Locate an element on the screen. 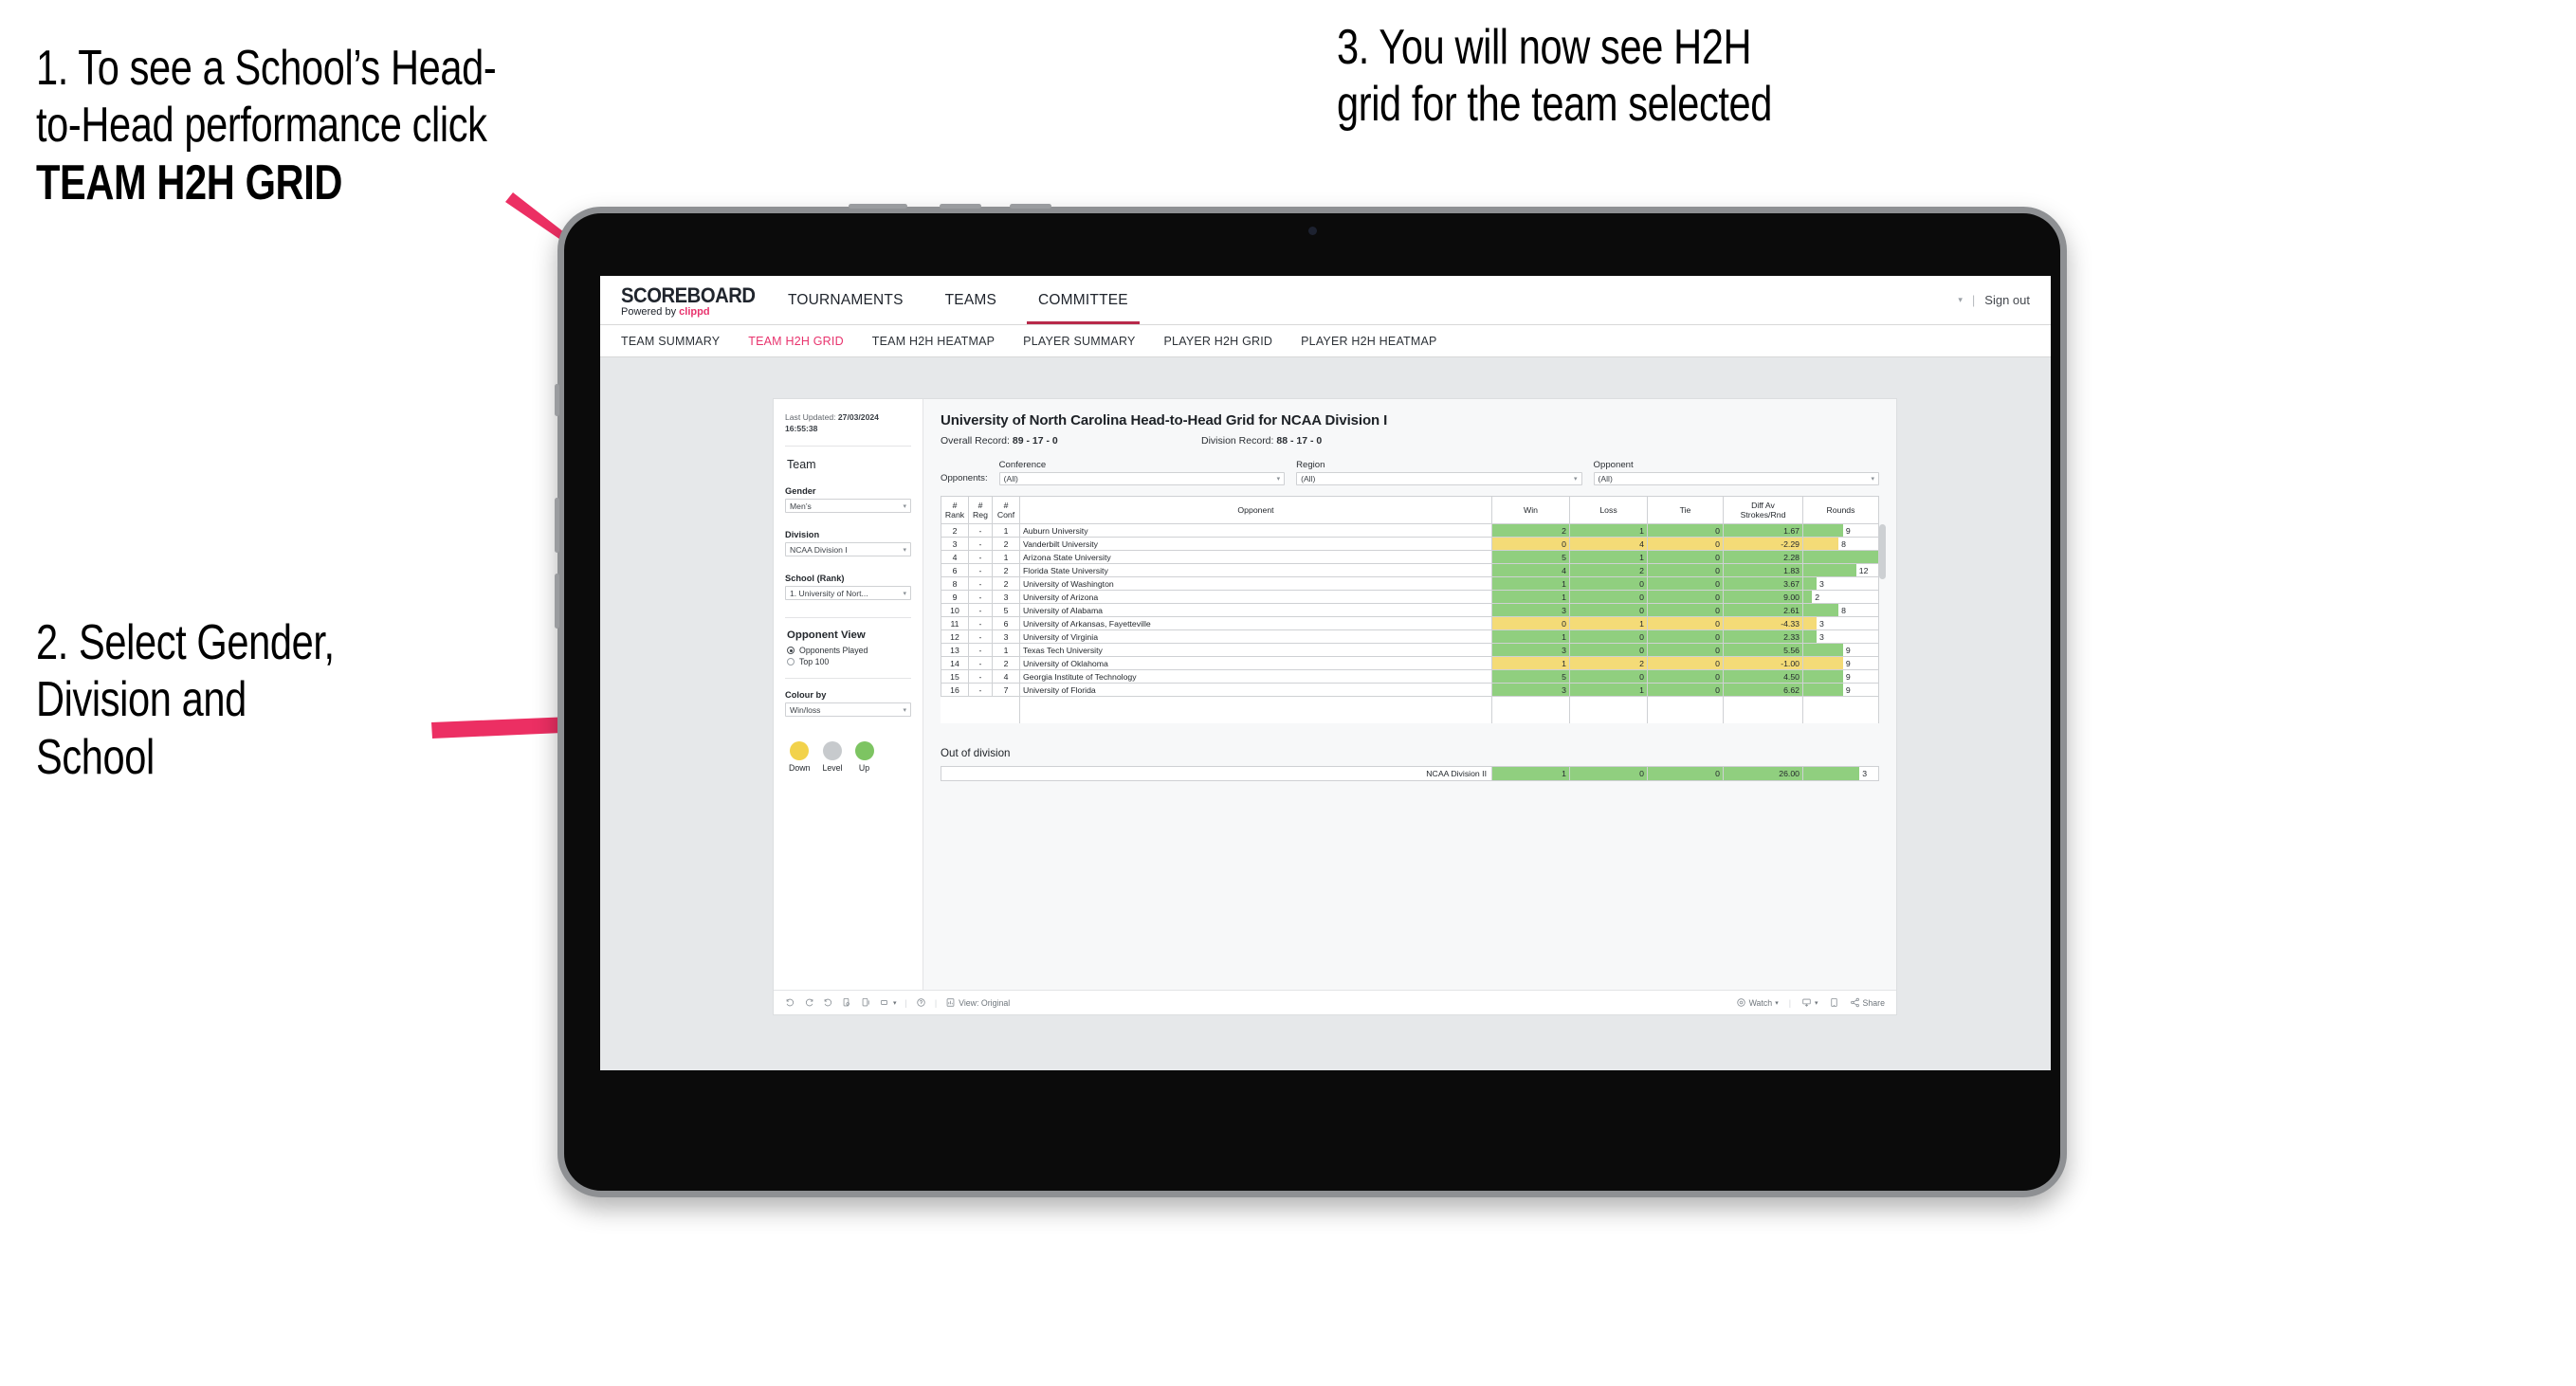  table-row: 10-5 University of Alabama 3 0 0 2.61 8 is located at coordinates (1410, 610).